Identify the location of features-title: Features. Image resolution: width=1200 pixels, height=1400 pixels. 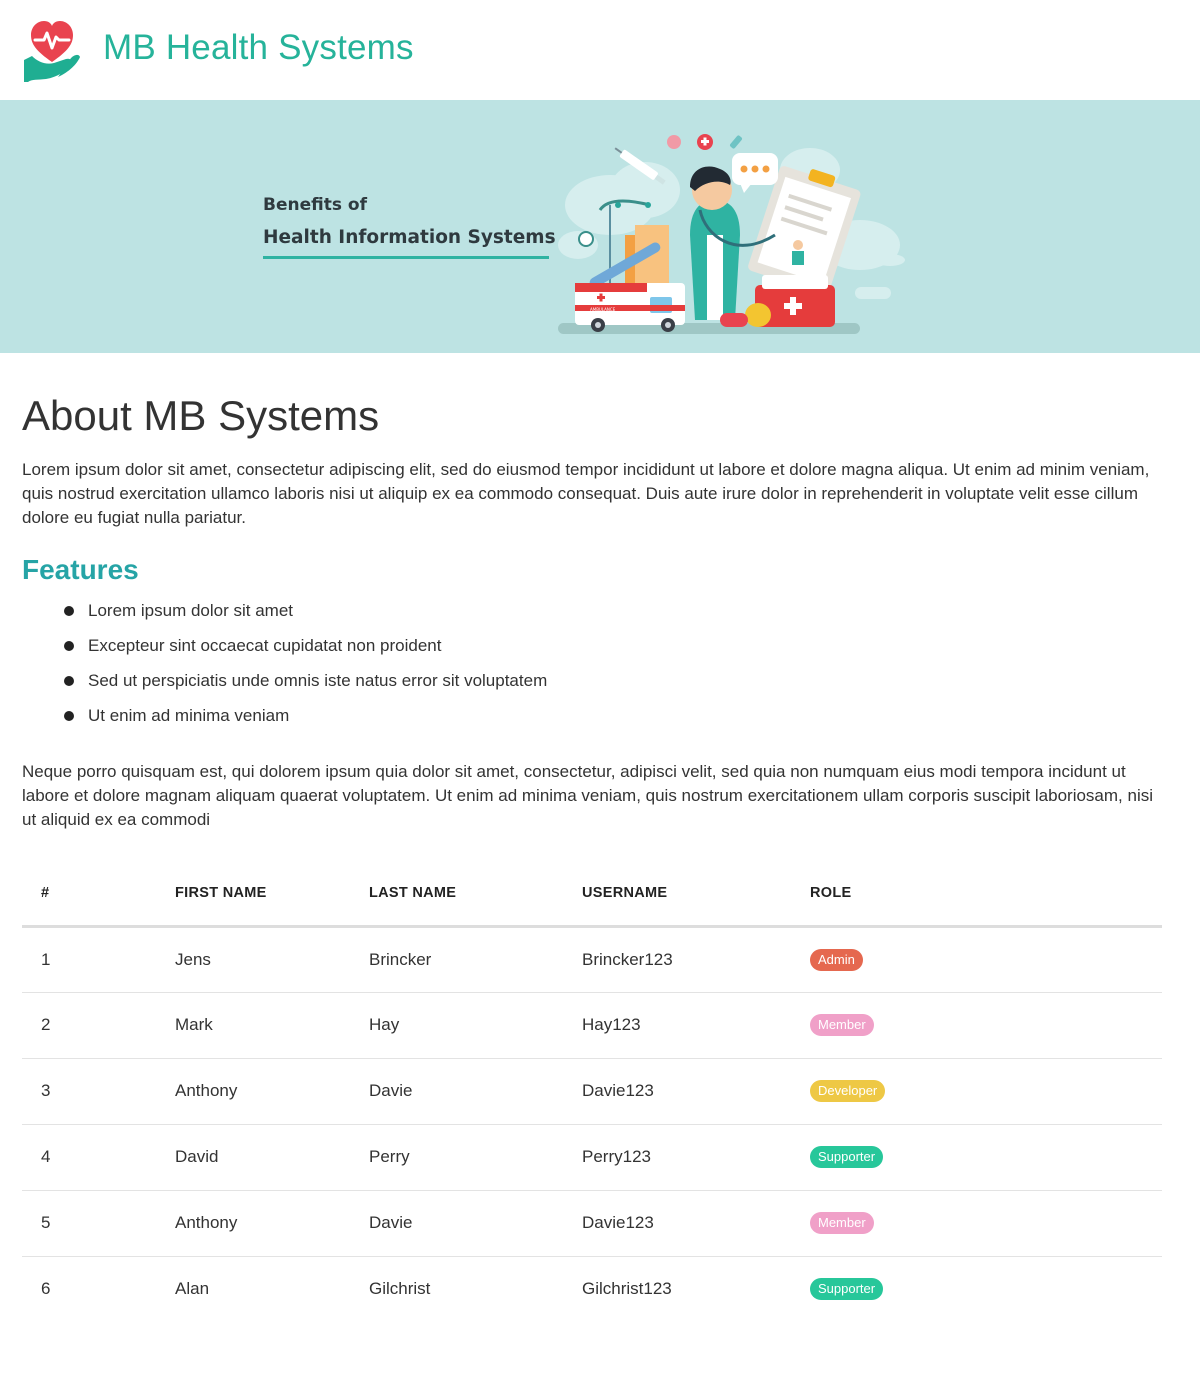
(80, 569).